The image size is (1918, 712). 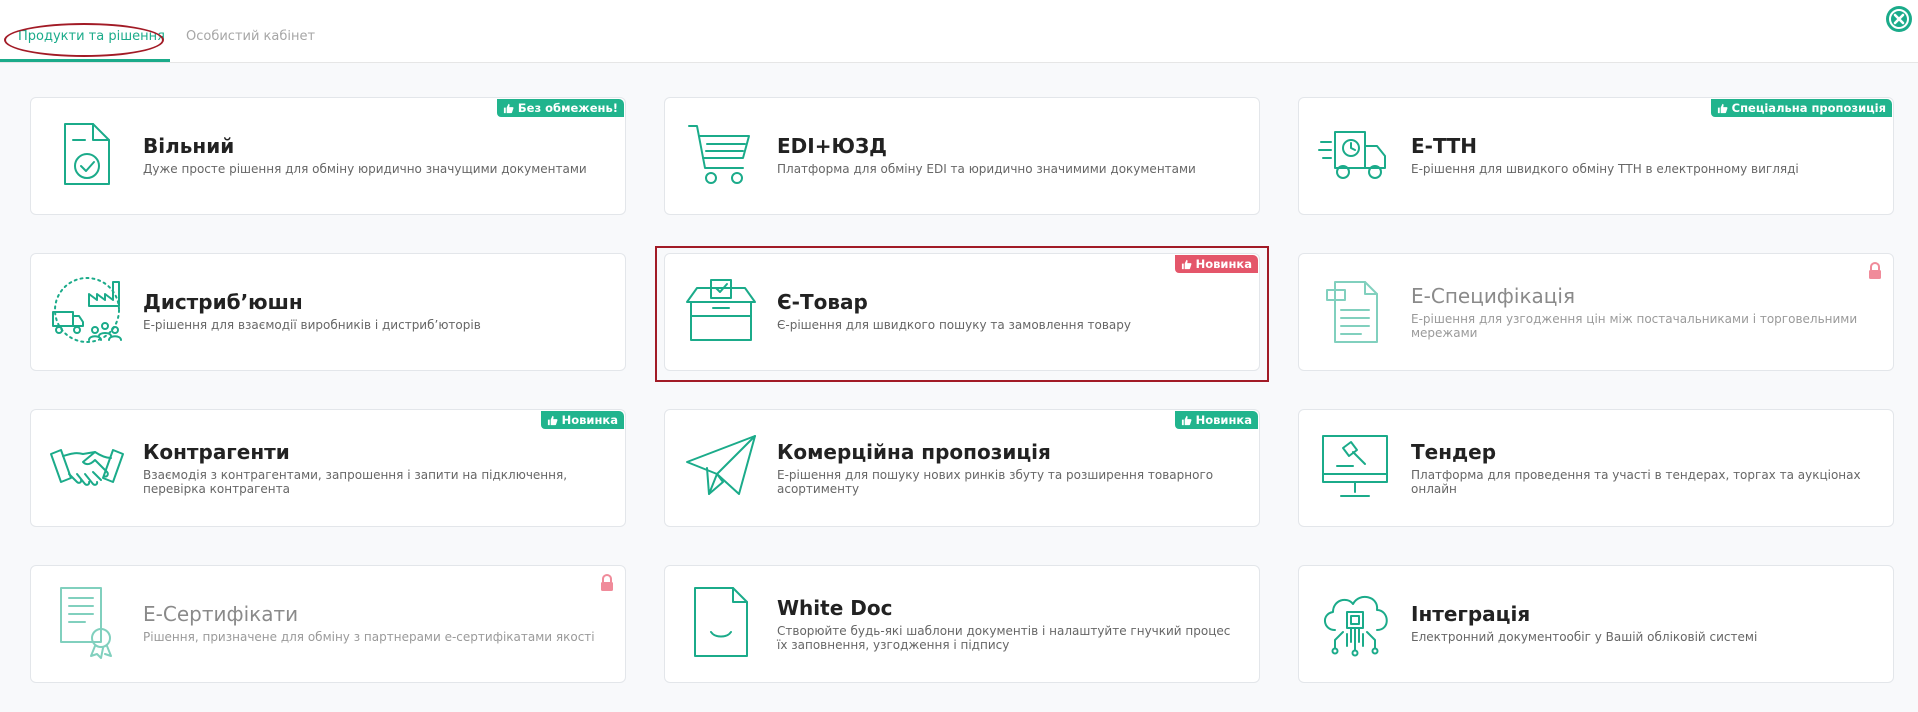 I want to click on product-title: Е-ТТН, so click(x=1444, y=146).